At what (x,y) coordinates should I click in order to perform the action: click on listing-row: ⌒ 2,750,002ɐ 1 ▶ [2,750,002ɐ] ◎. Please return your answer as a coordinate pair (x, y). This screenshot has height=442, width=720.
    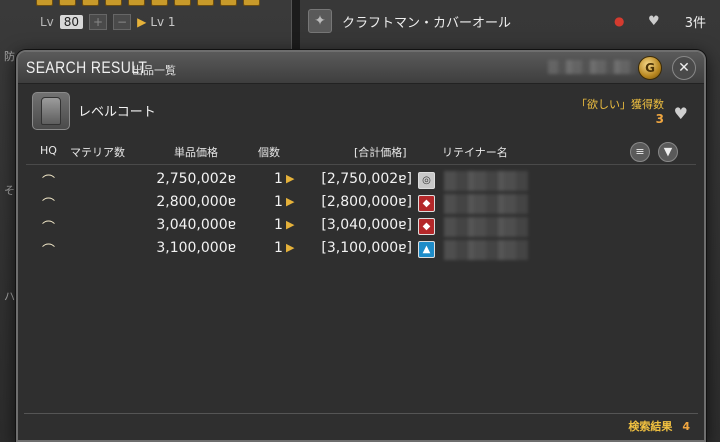
    Looking at the image, I should click on (361, 180).